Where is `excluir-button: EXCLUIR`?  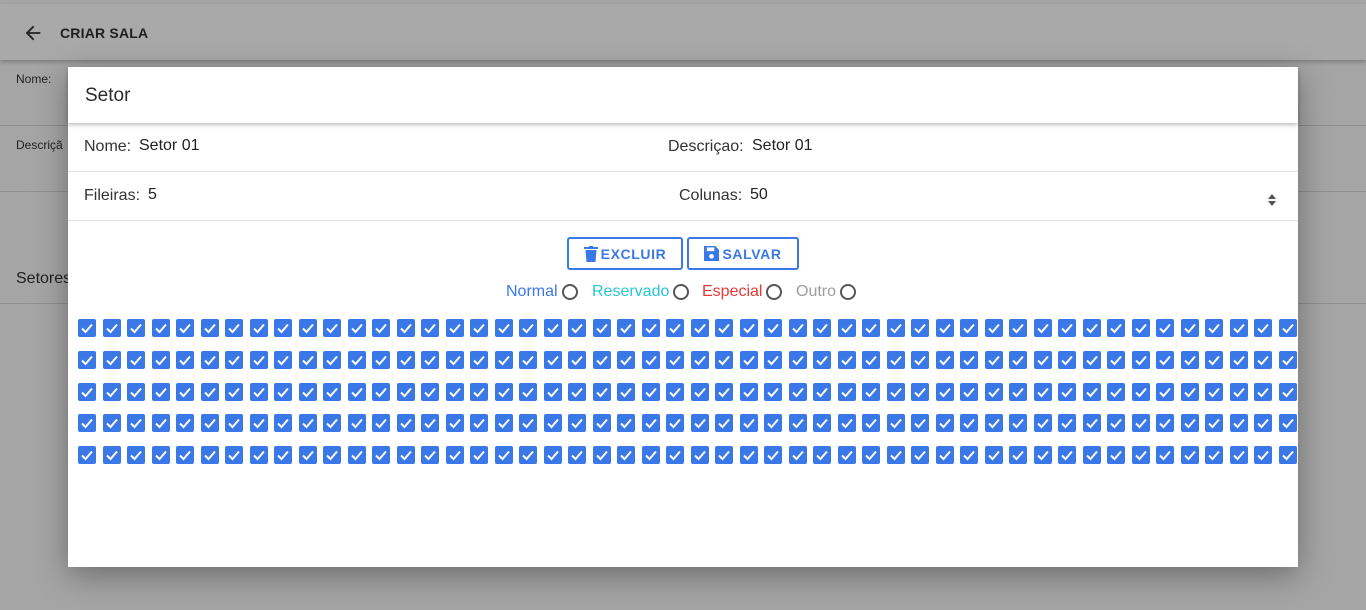
excluir-button: EXCLUIR is located at coordinates (625, 253).